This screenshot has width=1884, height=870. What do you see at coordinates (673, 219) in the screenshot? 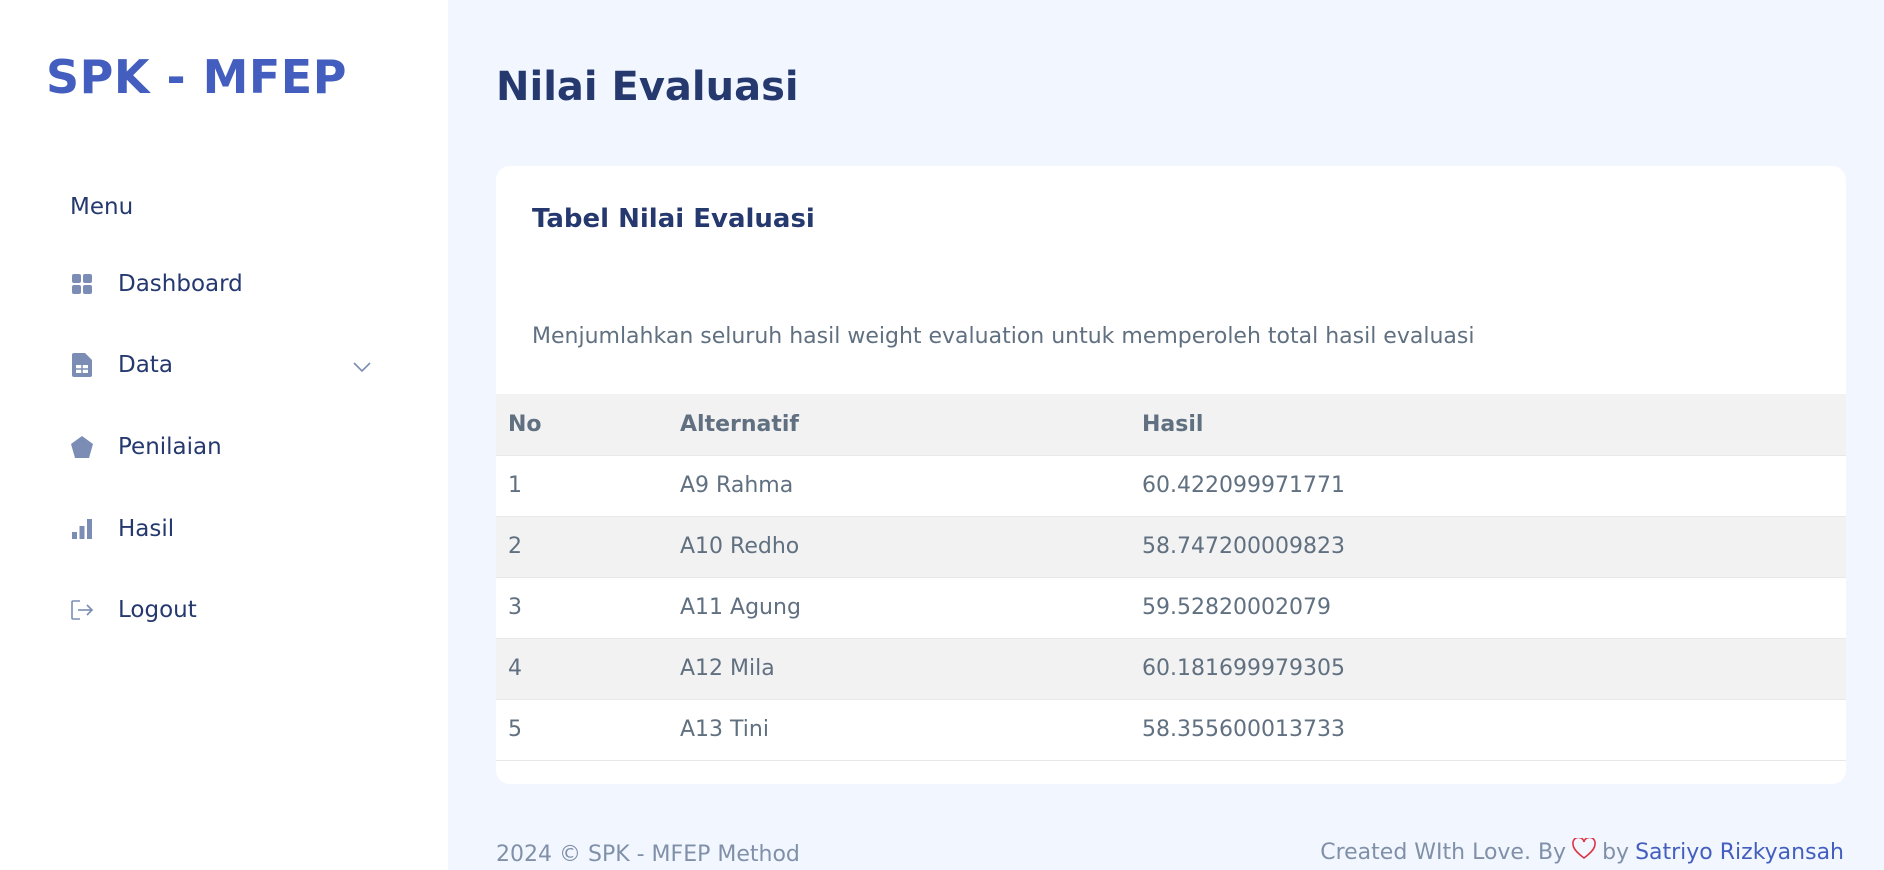
I see `card-title: Tabel Nilai Evaluasi` at bounding box center [673, 219].